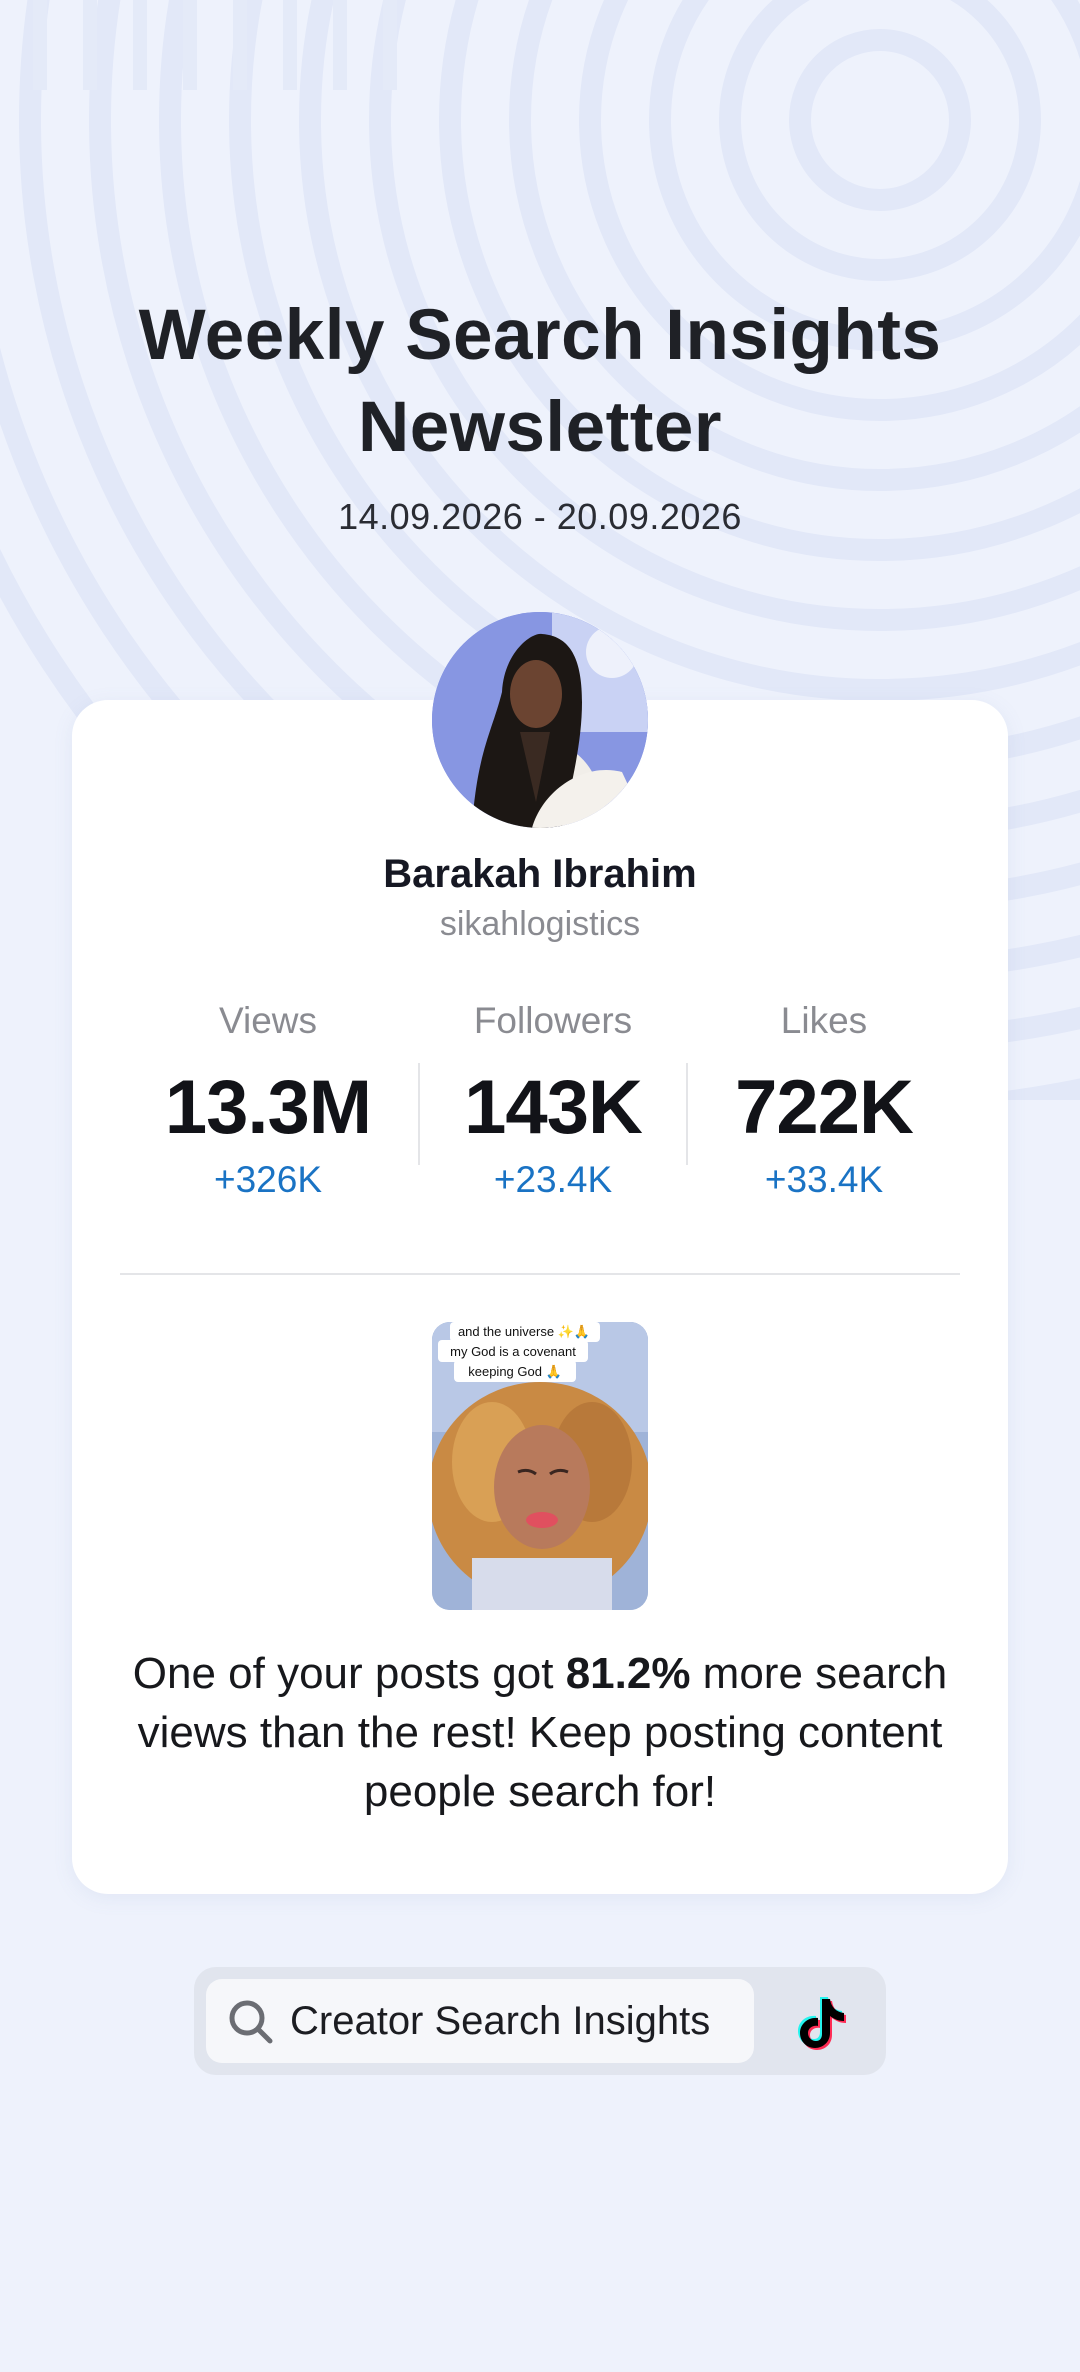  Describe the element at coordinates (628, 1673) in the screenshot. I see `message-highlight: 81.2%` at that location.